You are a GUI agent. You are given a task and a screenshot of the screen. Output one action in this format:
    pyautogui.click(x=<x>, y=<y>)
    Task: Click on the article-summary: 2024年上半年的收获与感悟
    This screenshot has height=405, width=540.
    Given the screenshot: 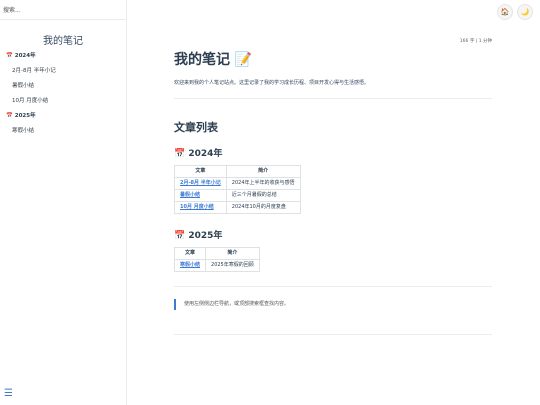 What is the action you would take?
    pyautogui.click(x=263, y=183)
    